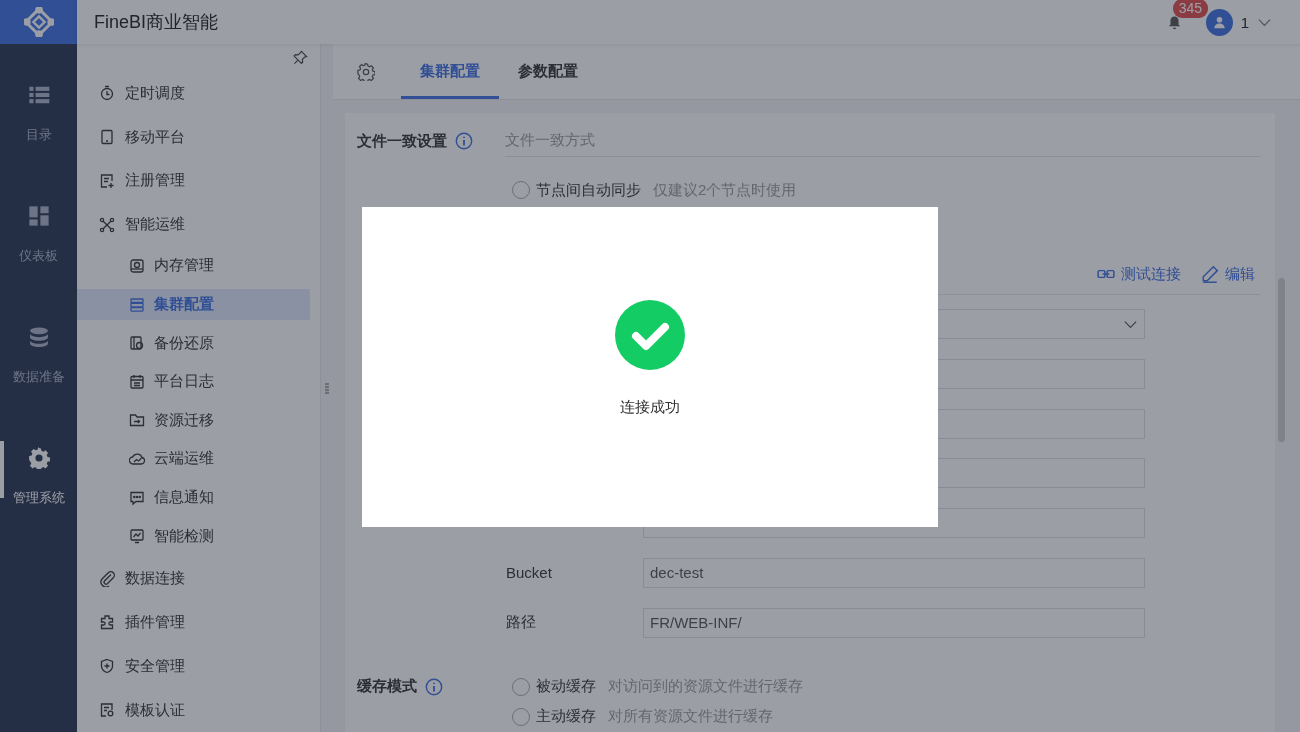 This screenshot has height=732, width=1300. I want to click on app-title: FineBI商业智能, so click(157, 22).